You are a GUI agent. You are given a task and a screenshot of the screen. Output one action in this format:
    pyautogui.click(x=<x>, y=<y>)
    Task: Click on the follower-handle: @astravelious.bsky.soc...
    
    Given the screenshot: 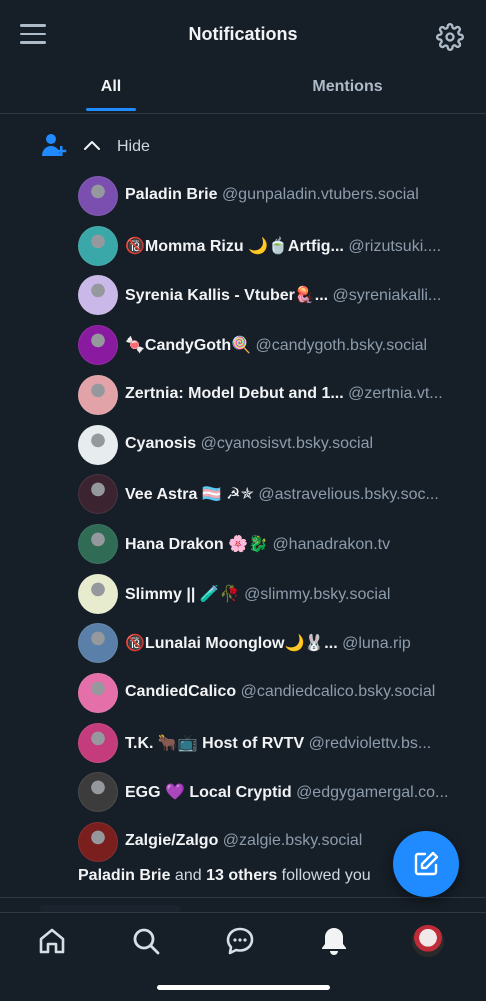 What is the action you would take?
    pyautogui.click(x=348, y=495)
    